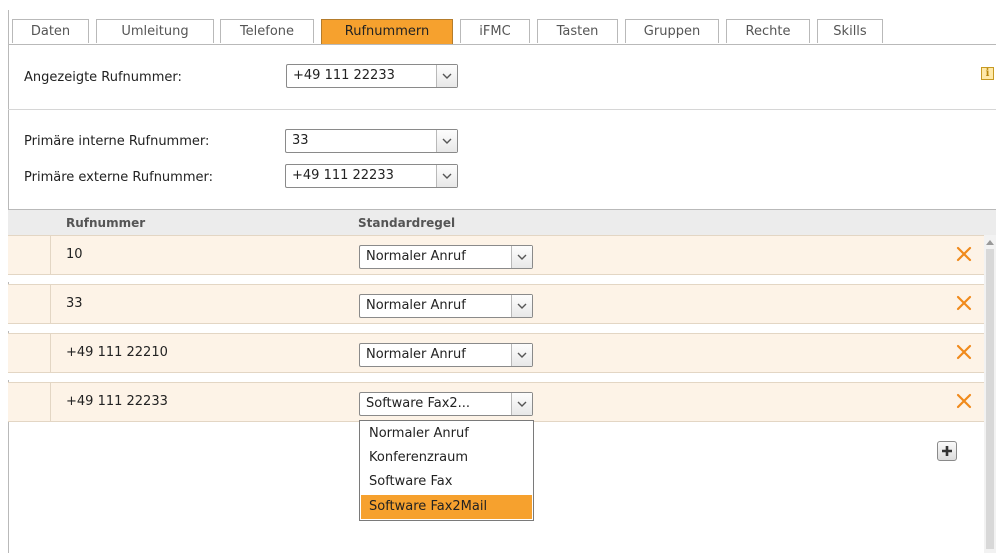 The height and width of the screenshot is (553, 996). I want to click on scrollbar, so click(990, 394).